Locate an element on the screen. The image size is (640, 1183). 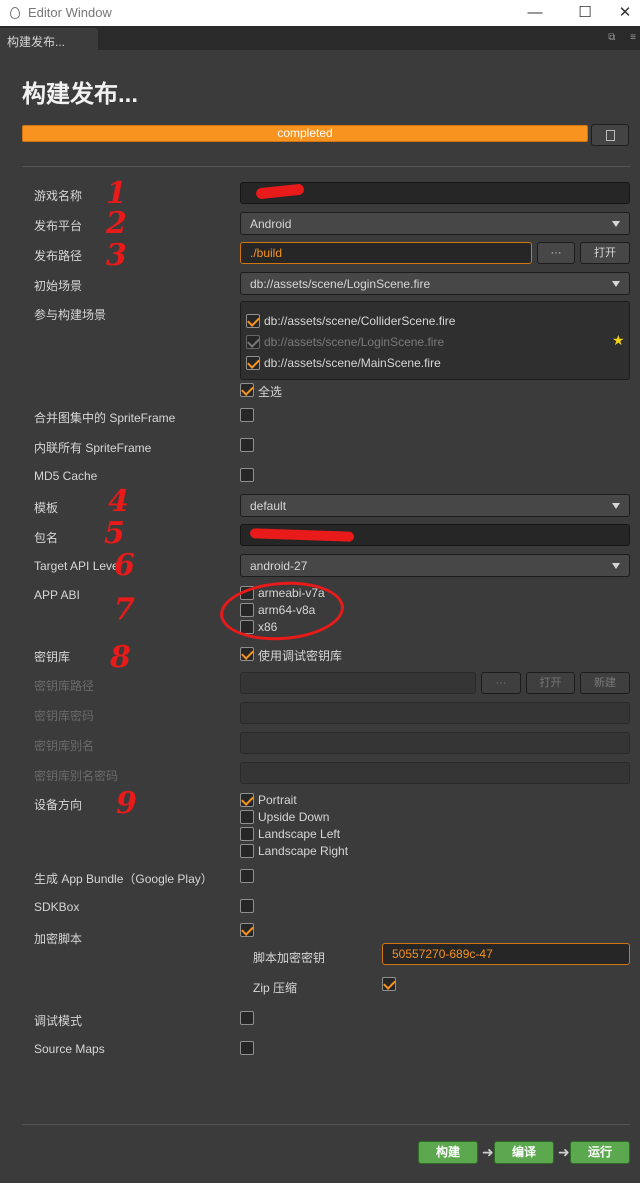
keystore-alias-input is located at coordinates (435, 743).